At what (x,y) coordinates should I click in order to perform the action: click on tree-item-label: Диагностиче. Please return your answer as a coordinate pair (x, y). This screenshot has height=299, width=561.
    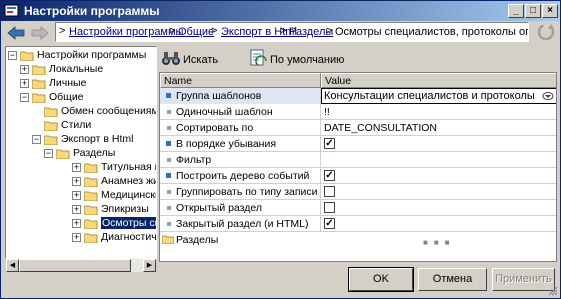
    Looking at the image, I should click on (129, 237).